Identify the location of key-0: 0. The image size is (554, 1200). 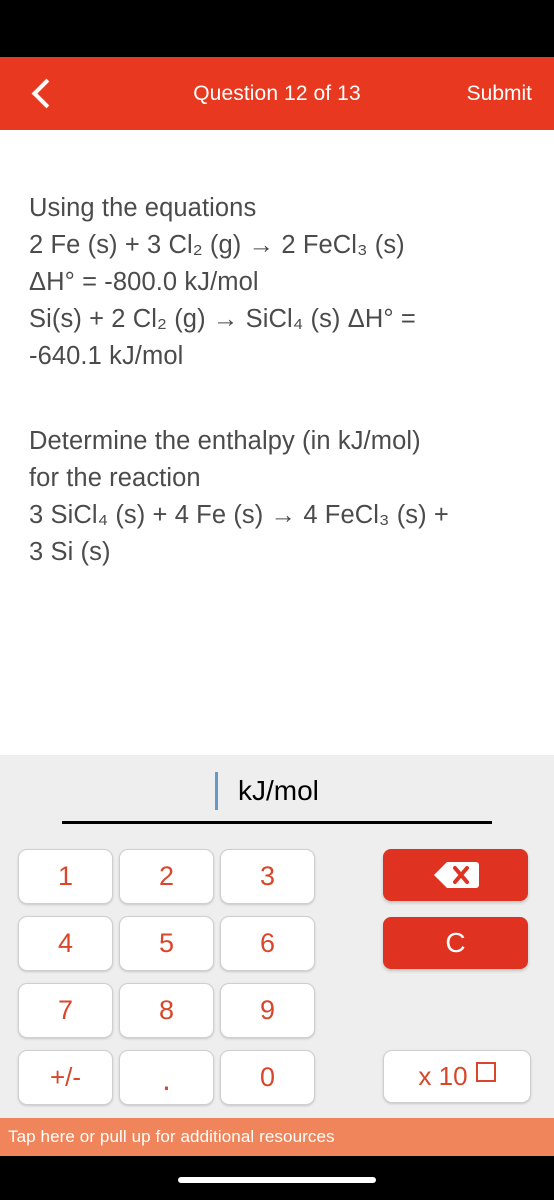
(267, 1077).